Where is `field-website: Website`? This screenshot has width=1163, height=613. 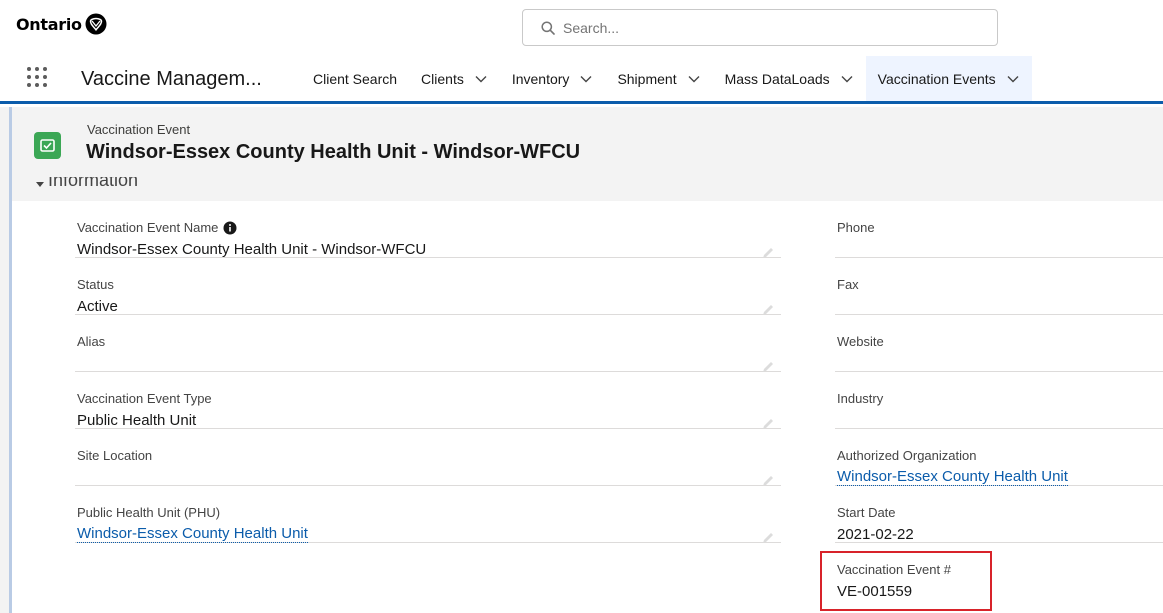 field-website: Website is located at coordinates (999, 343).